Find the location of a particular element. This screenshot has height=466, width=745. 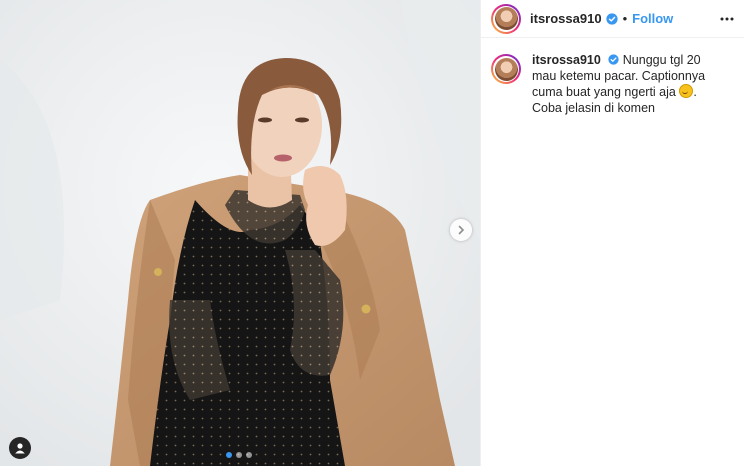

next-slide-button is located at coordinates (461, 230).